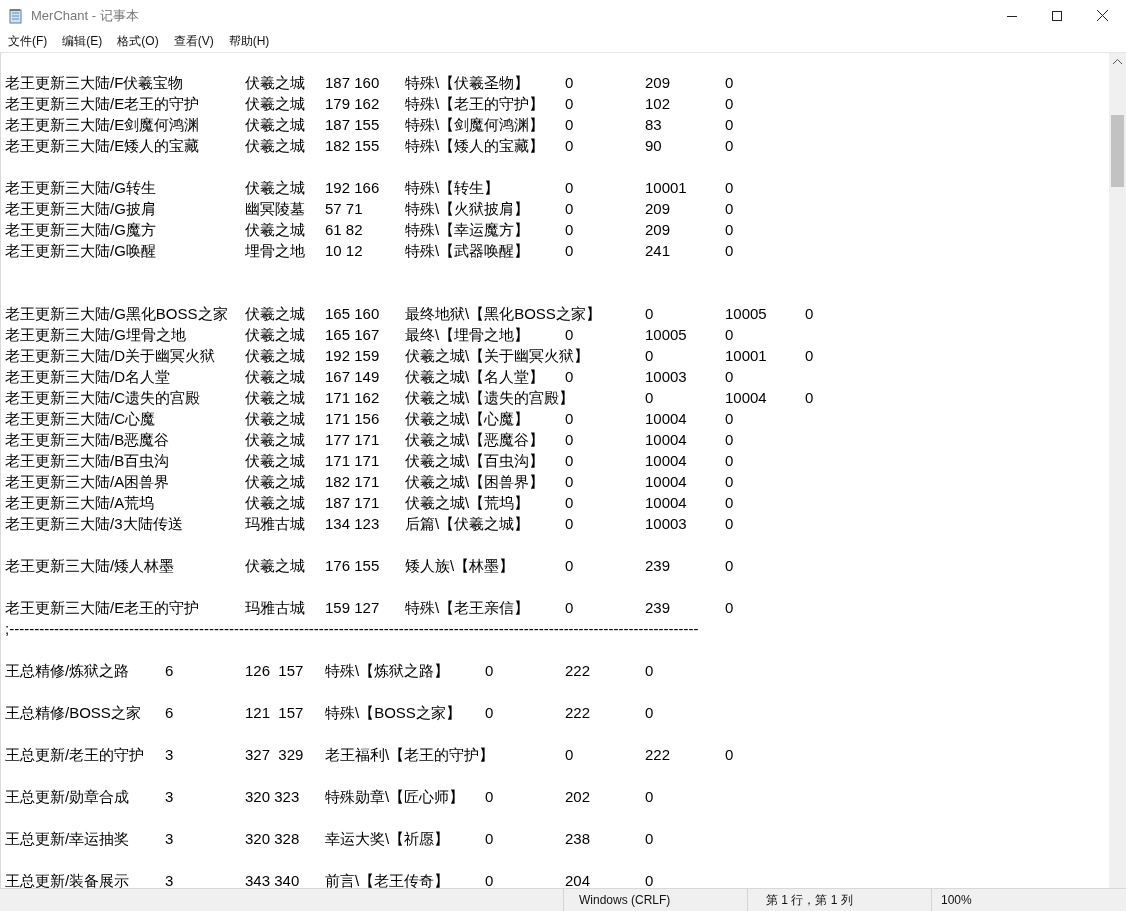  What do you see at coordinates (839, 900) in the screenshot?
I see `cursor-position-status: 第 1 行，第 1 列` at bounding box center [839, 900].